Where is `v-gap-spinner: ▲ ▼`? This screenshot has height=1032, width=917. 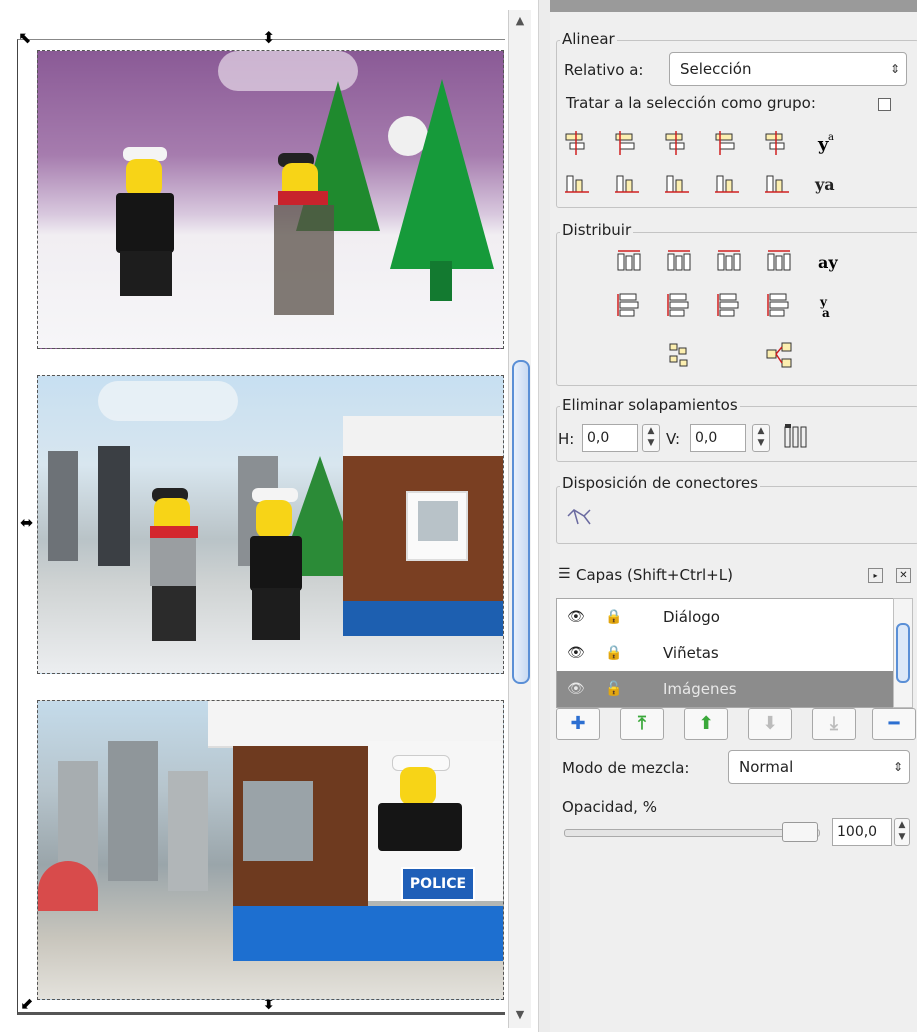
v-gap-spinner: ▲ ▼ is located at coordinates (761, 438).